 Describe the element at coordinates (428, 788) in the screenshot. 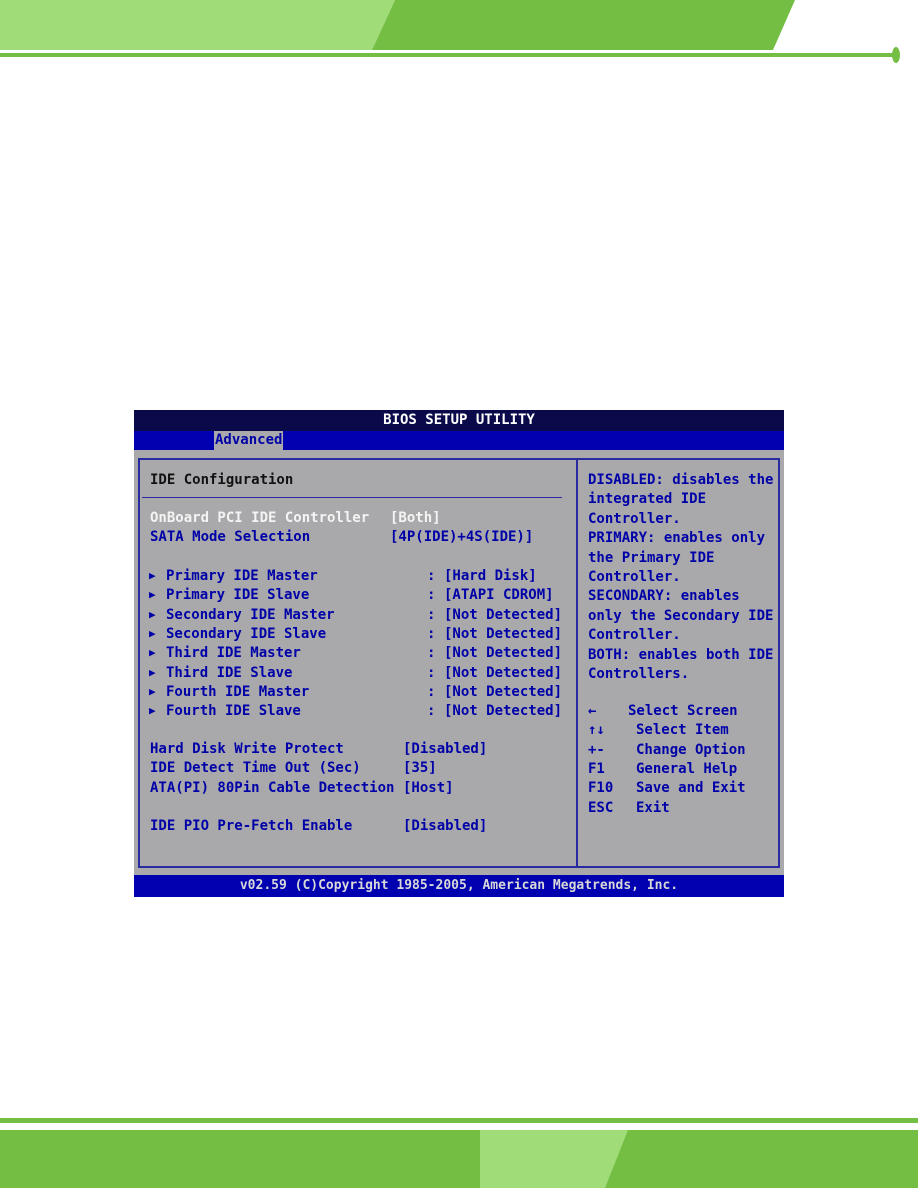

I see `setting-value: [Host]` at that location.